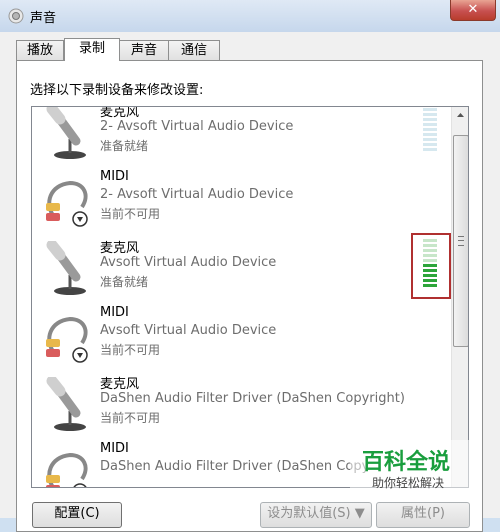 Image resolution: width=500 pixels, height=532 pixels. I want to click on device-item: 麦克风 2- Avsoft Virtual Audio Device 准备就绪, so click(241, 136).